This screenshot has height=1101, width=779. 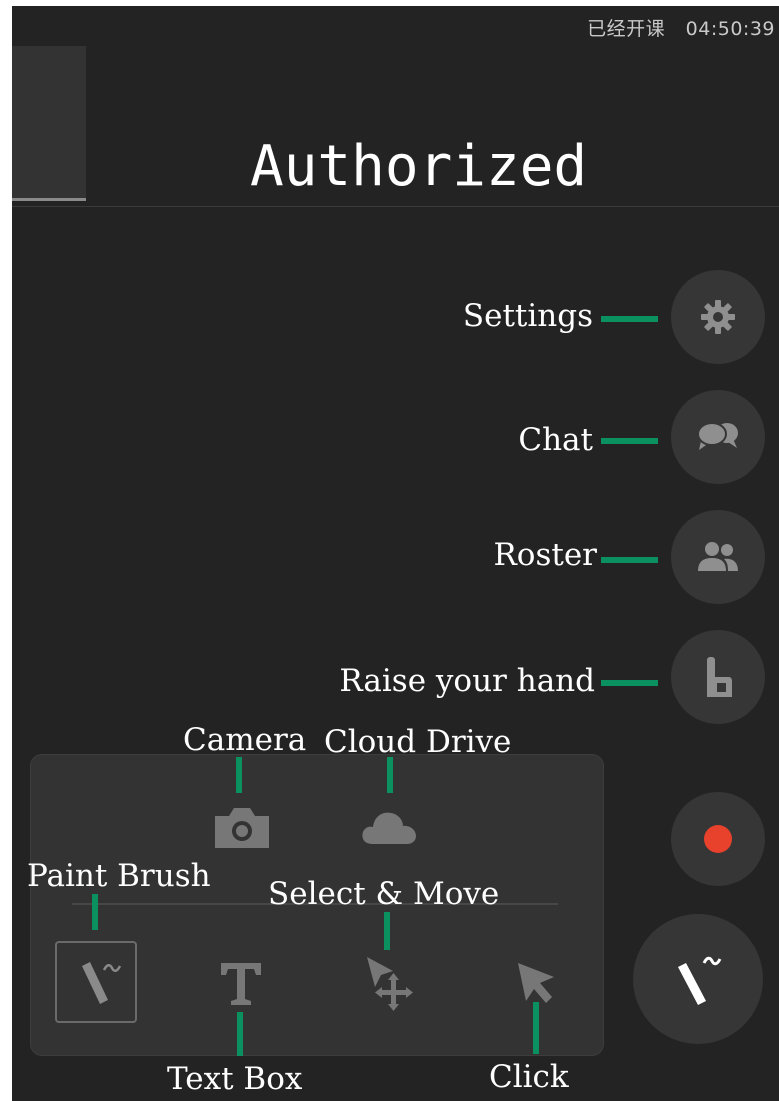 I want to click on gear-icon, so click(x=718, y=317).